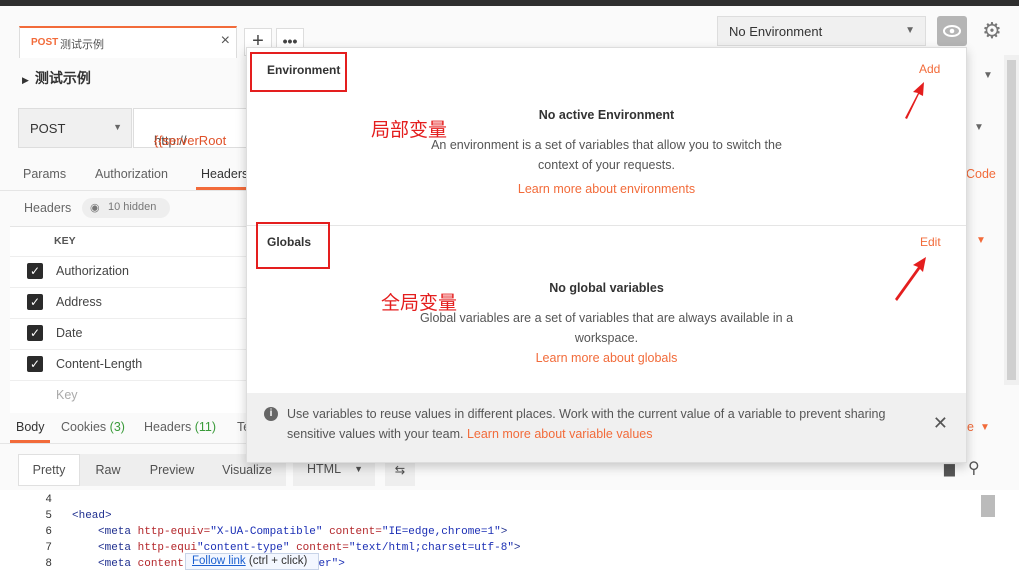  I want to click on settings-button: ⚙, so click(992, 31).